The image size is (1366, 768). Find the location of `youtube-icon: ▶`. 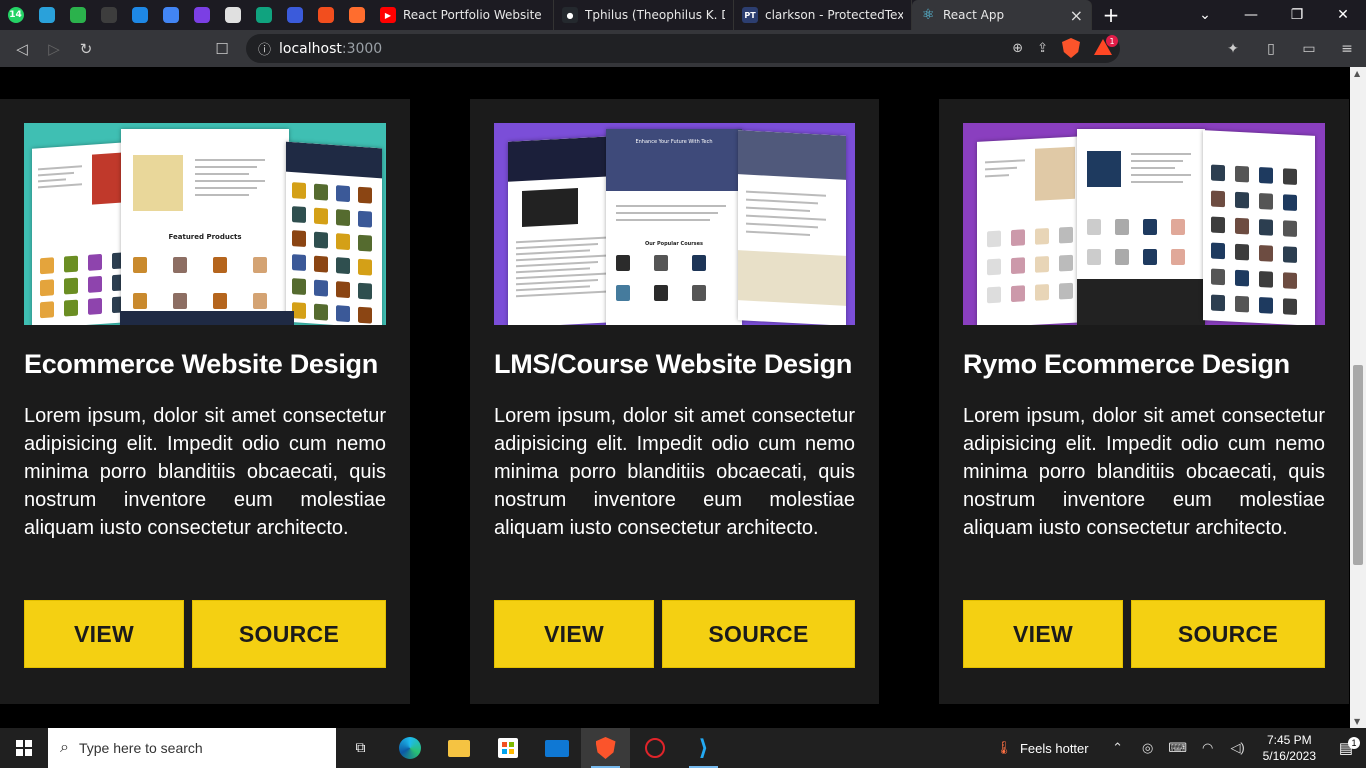

youtube-icon: ▶ is located at coordinates (388, 15).